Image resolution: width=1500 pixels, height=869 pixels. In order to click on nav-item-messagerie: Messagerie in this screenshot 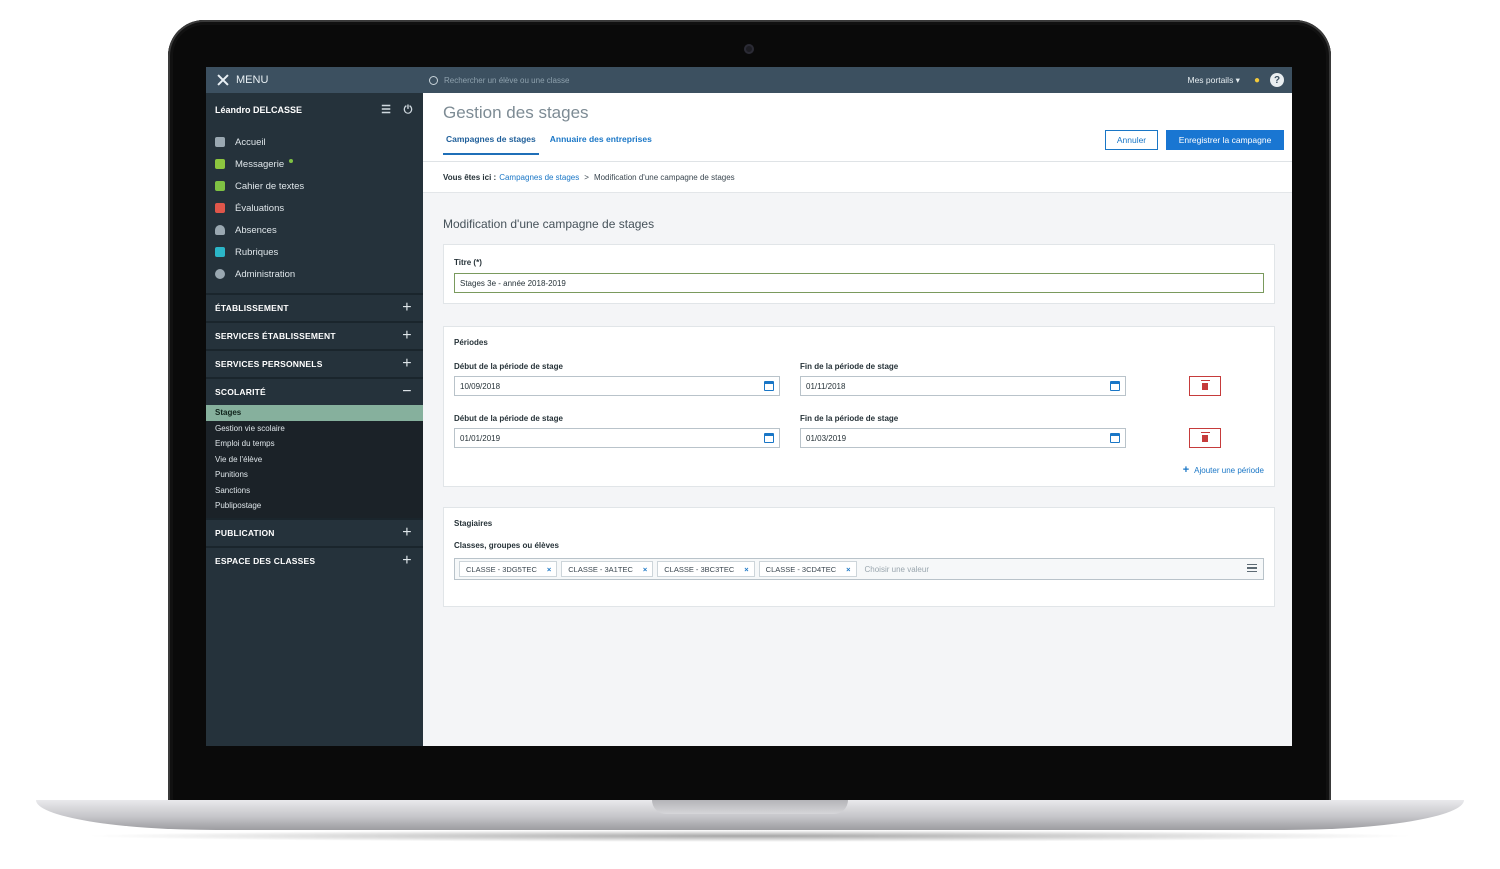, I will do `click(314, 164)`.